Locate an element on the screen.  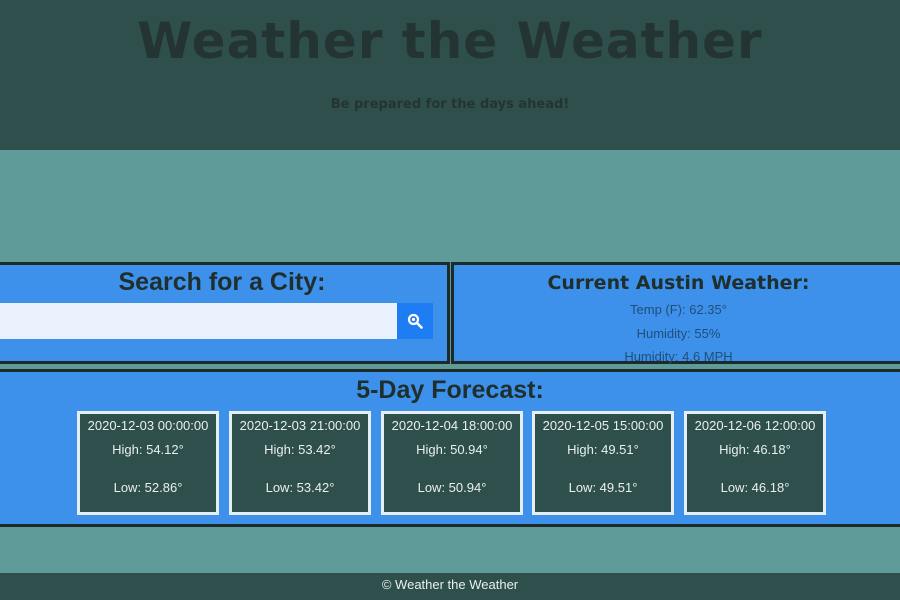
forecast-high: High: 46.18° is located at coordinates (755, 449).